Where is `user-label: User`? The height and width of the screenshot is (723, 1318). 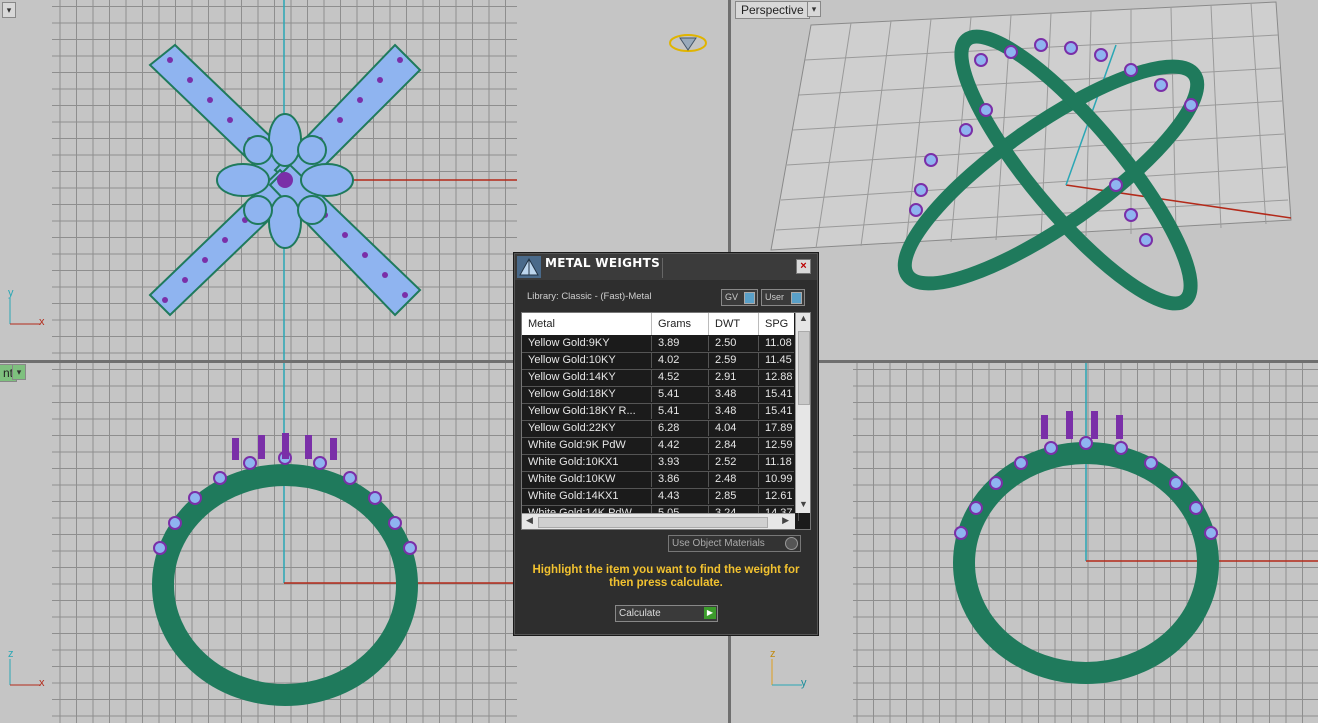 user-label: User is located at coordinates (775, 297).